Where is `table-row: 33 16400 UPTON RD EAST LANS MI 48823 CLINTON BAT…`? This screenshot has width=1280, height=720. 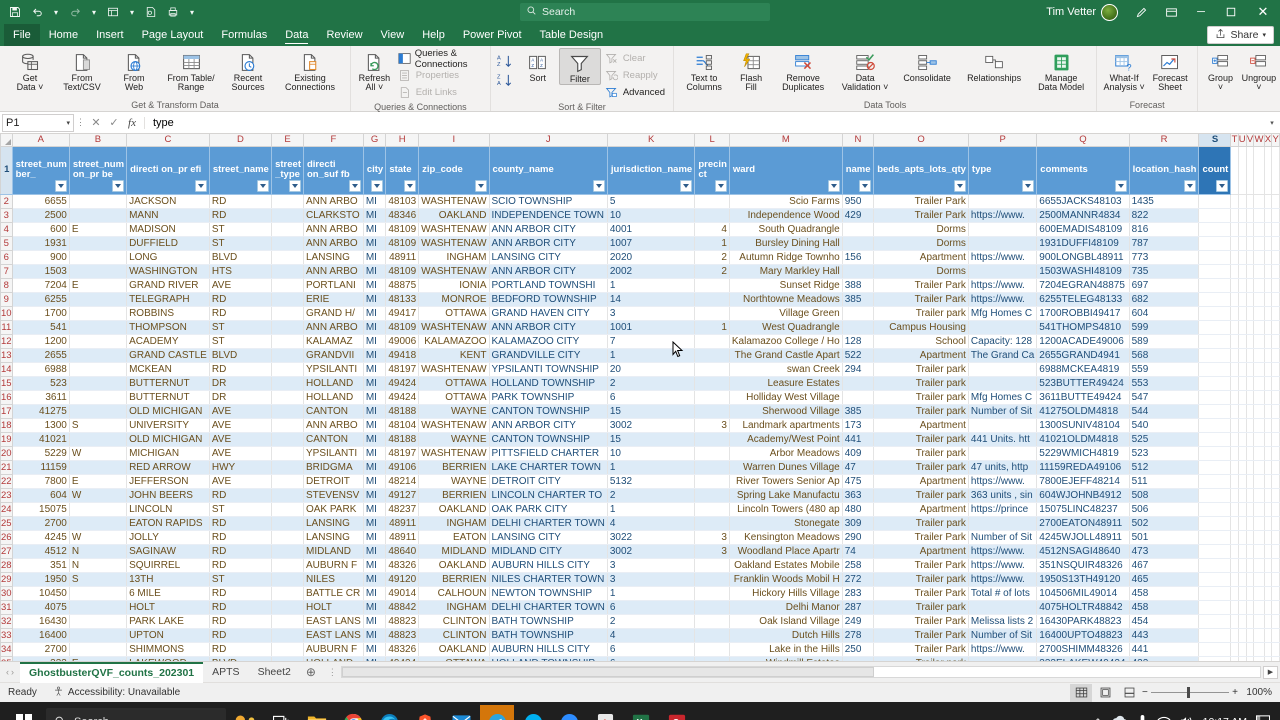 table-row: 33 16400 UPTON RD EAST LANS MI 48823 CLINTON BAT… is located at coordinates (640, 635).